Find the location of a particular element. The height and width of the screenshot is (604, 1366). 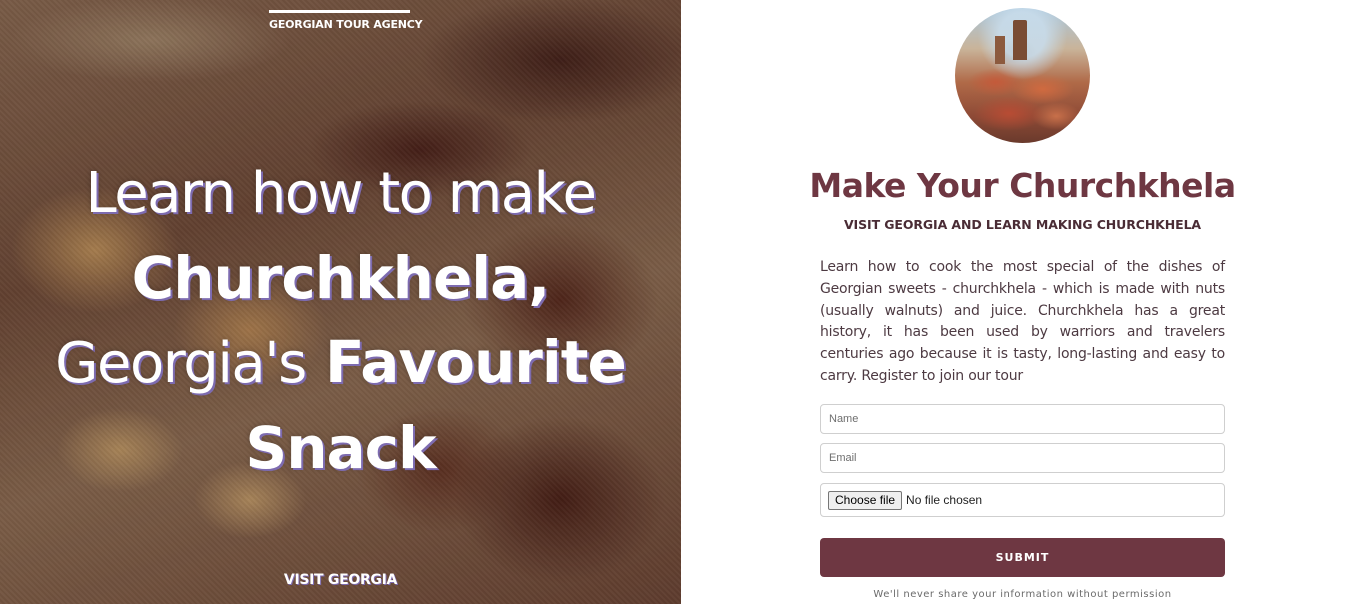

city-avatar-image is located at coordinates (1022, 75).